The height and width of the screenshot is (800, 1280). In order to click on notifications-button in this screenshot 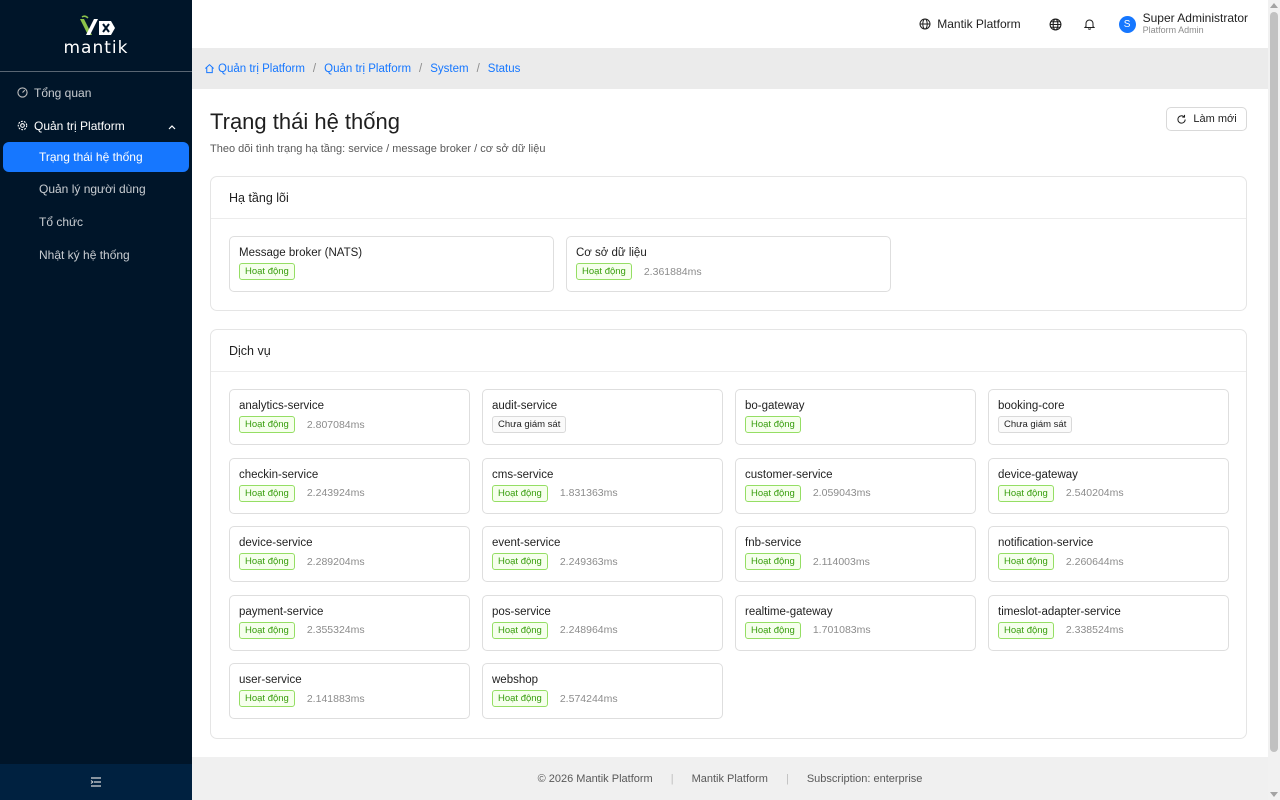, I will do `click(1092, 24)`.